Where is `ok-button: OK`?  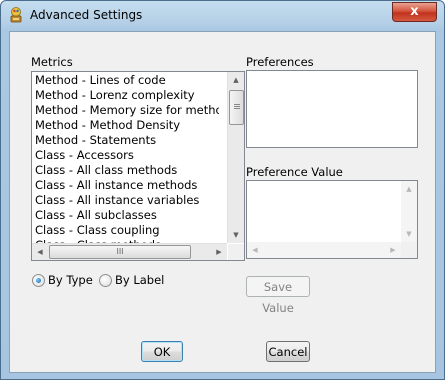 ok-button: OK is located at coordinates (162, 351).